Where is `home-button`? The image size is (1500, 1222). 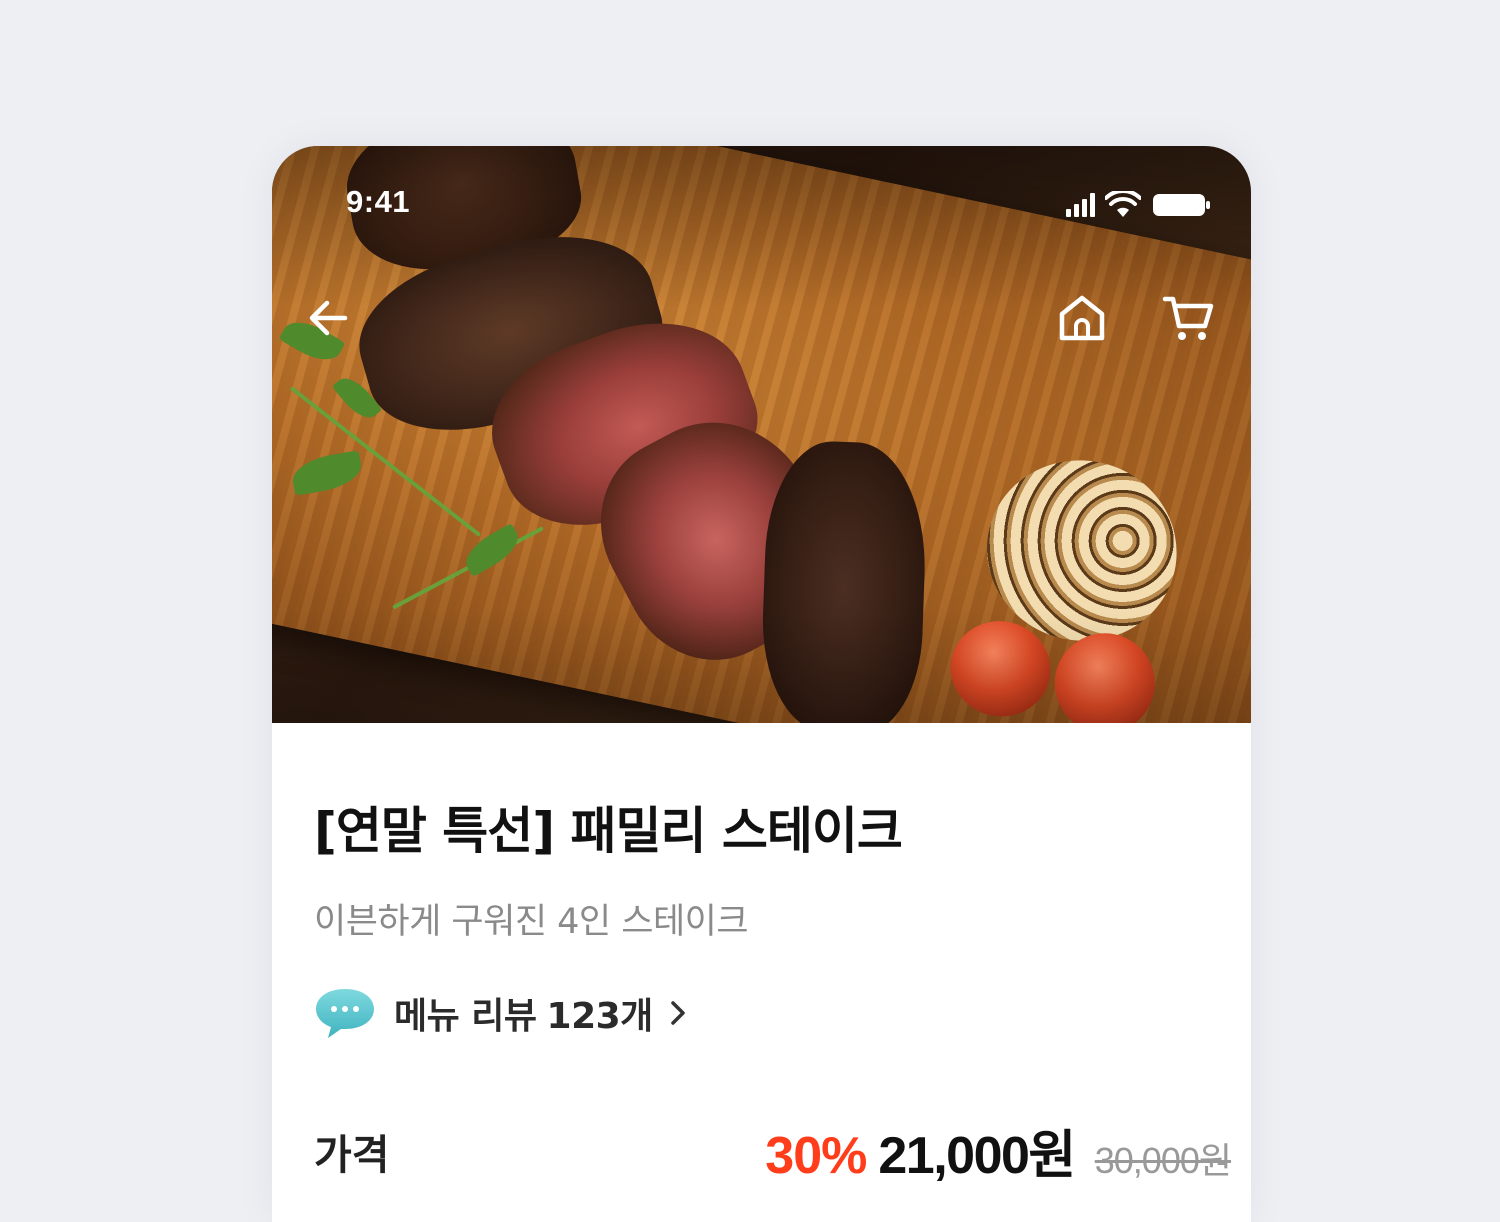 home-button is located at coordinates (1082, 318).